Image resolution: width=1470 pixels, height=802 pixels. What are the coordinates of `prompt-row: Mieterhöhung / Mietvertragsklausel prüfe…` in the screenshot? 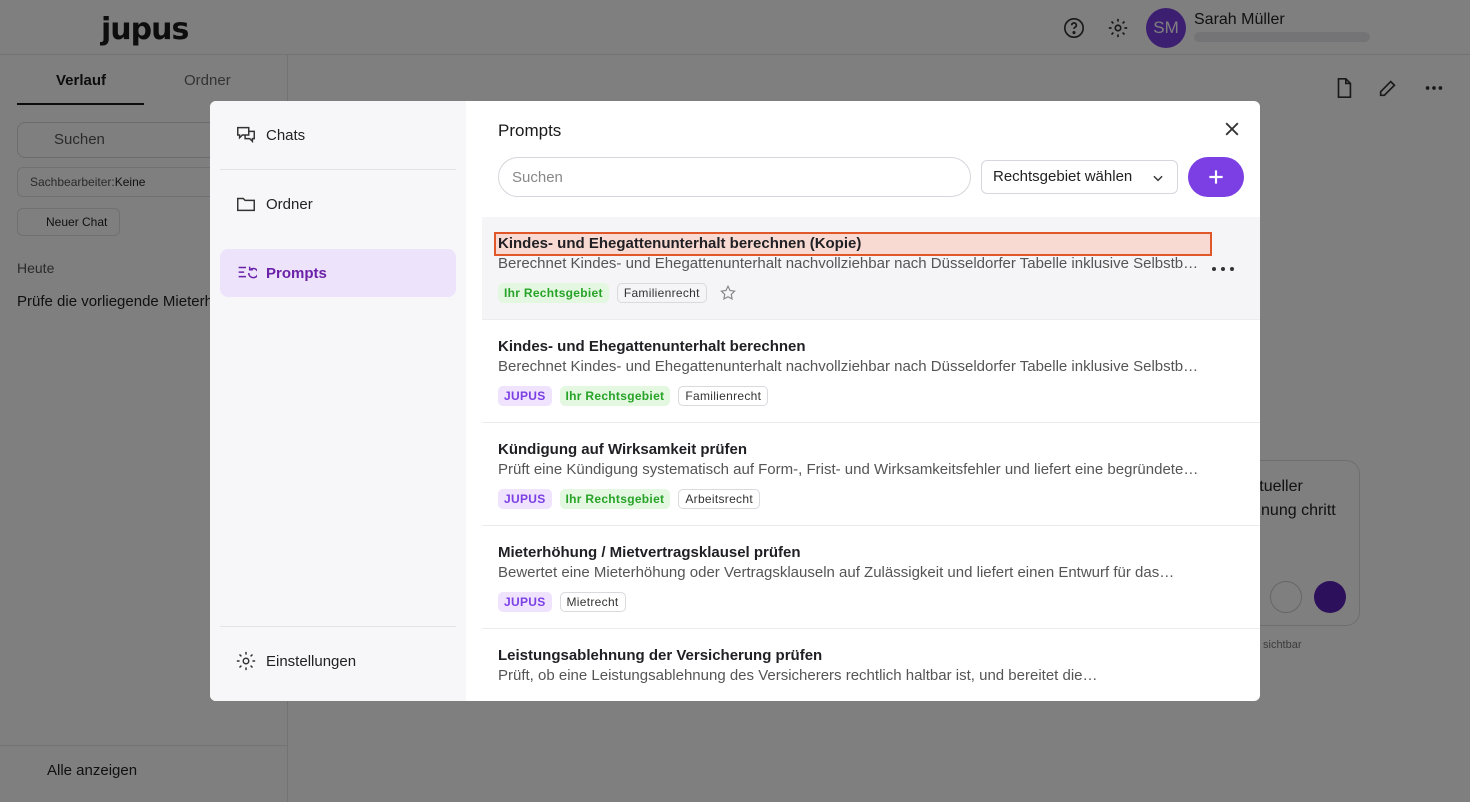 It's located at (871, 577).